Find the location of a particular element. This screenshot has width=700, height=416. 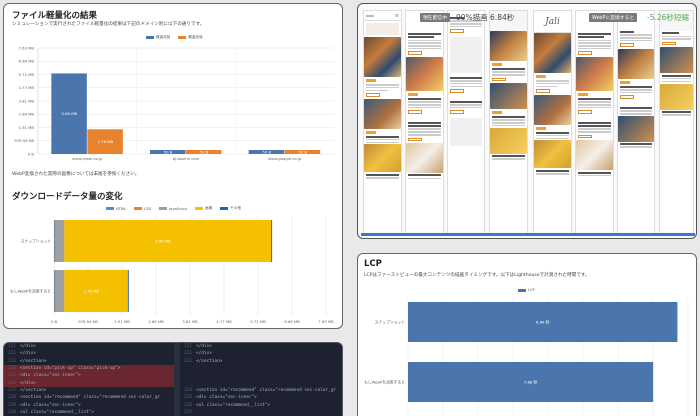

download-legend: HTML CSS JavaScript 画像 その他 is located at coordinates (173, 208).